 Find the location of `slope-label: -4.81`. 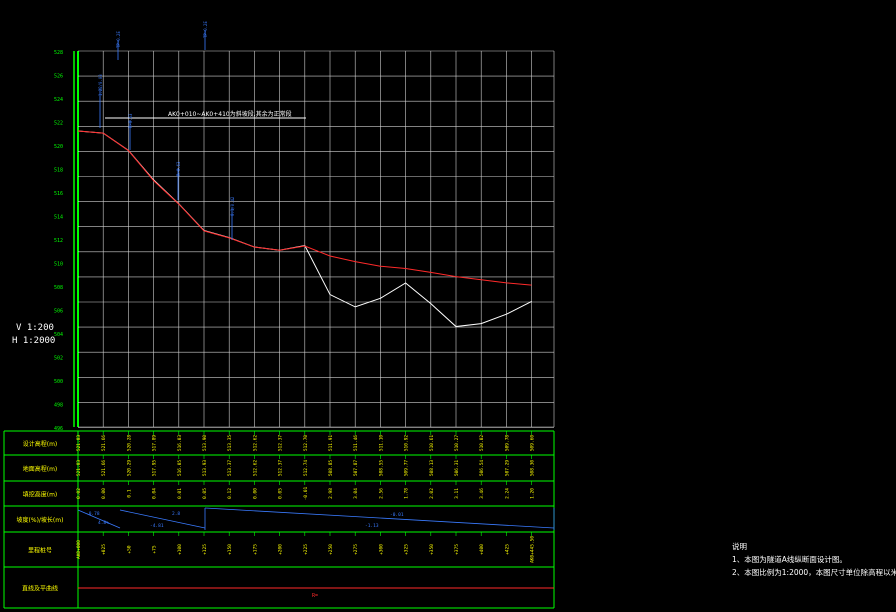

slope-label: -4.81 is located at coordinates (157, 526).